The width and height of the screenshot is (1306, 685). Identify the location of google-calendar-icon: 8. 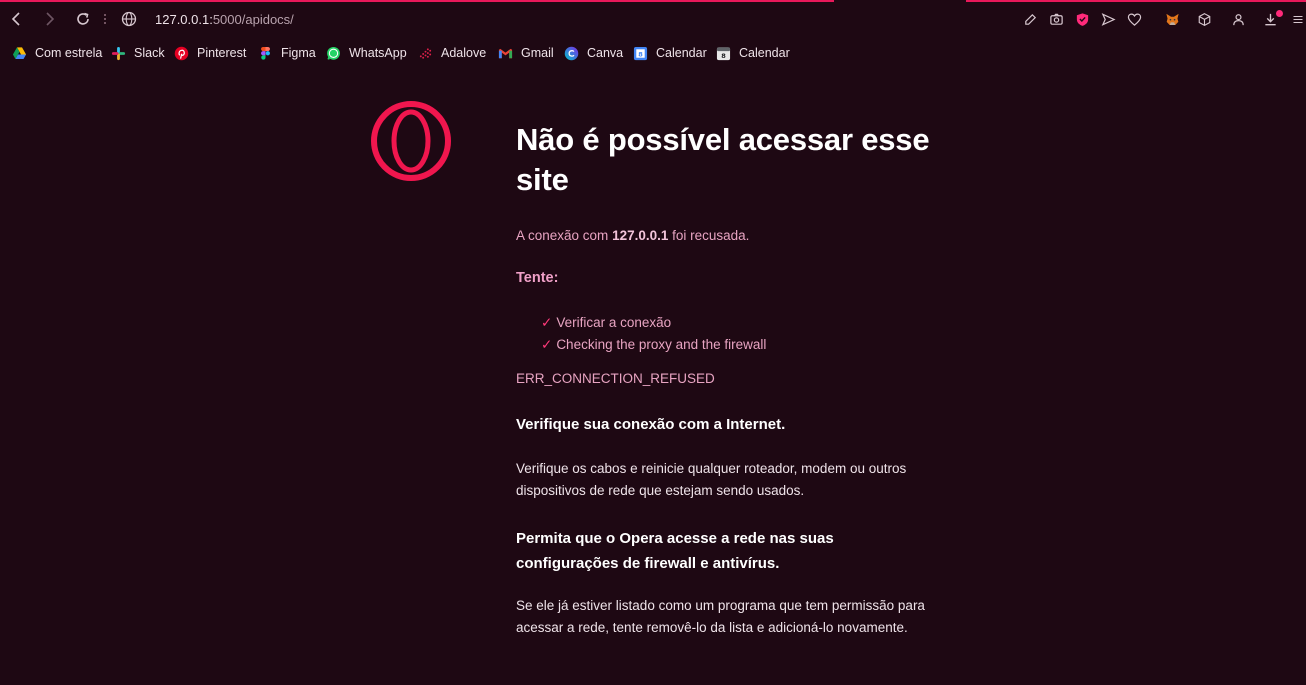
(640, 53).